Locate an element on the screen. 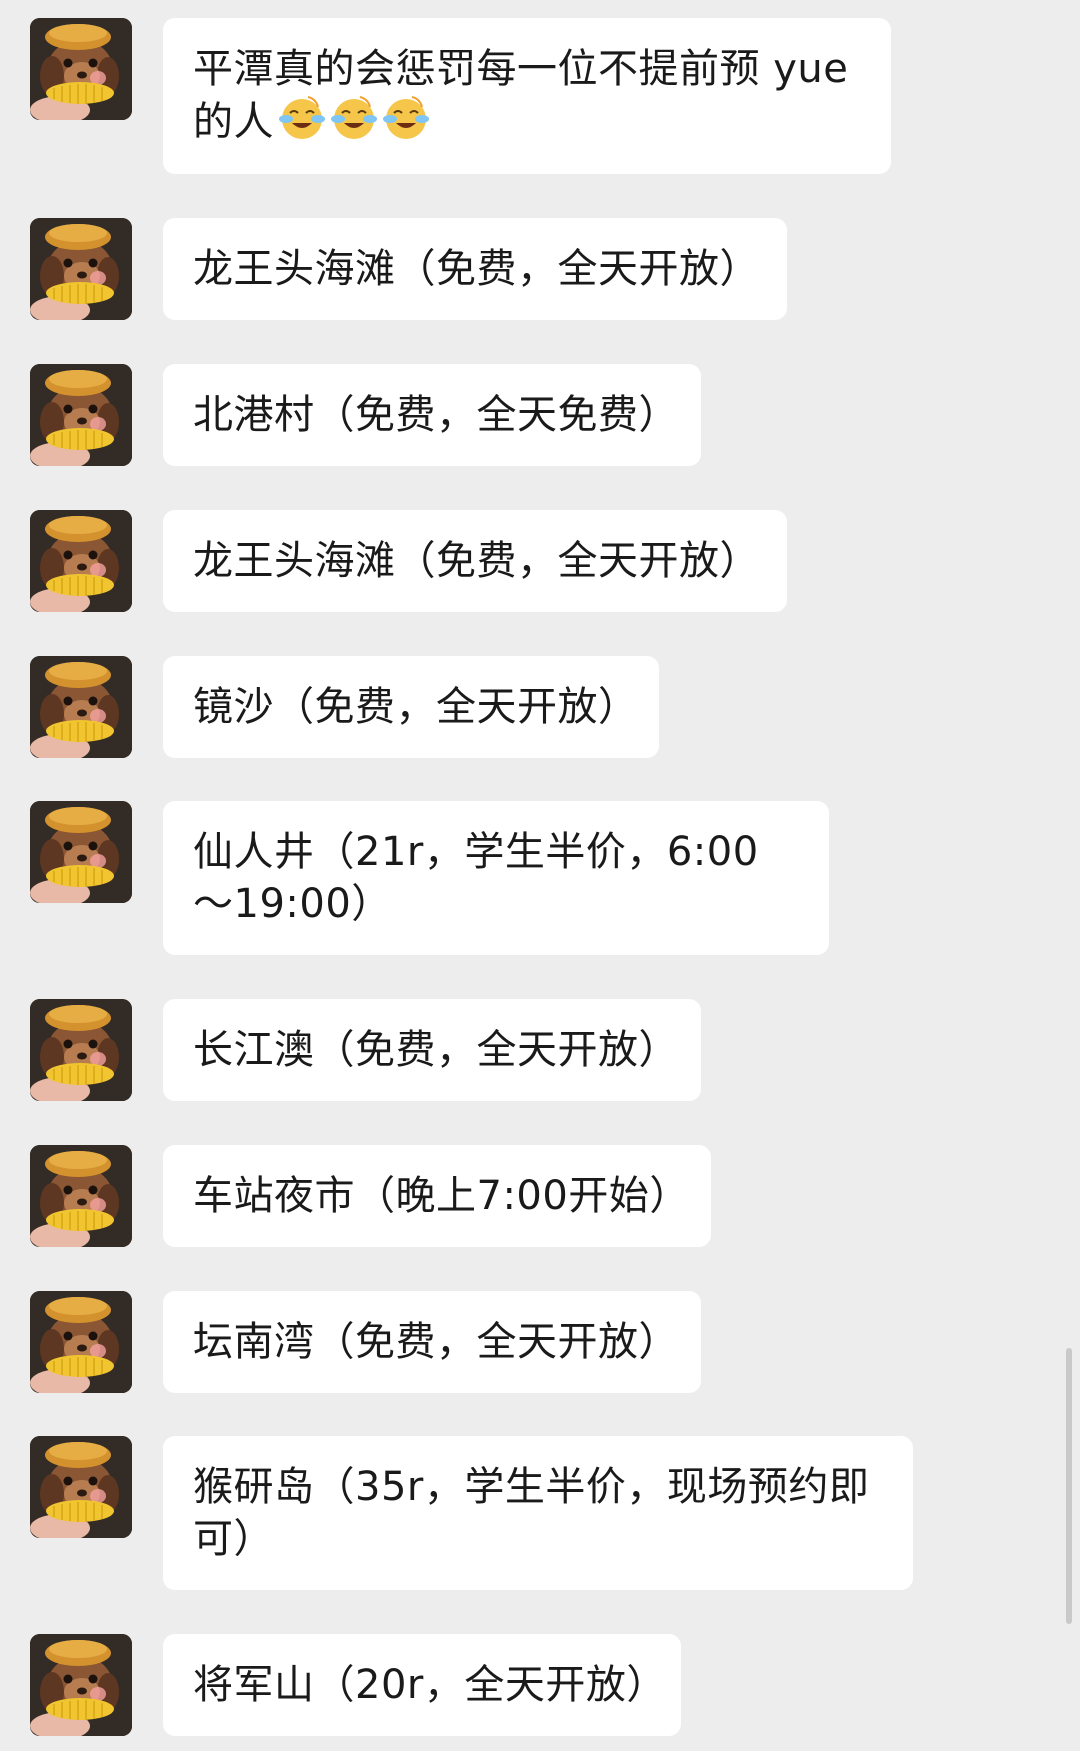 This screenshot has width=1080, height=1751. message-bubble: 车站夜市（晚上7:00开始） is located at coordinates (437, 1196).